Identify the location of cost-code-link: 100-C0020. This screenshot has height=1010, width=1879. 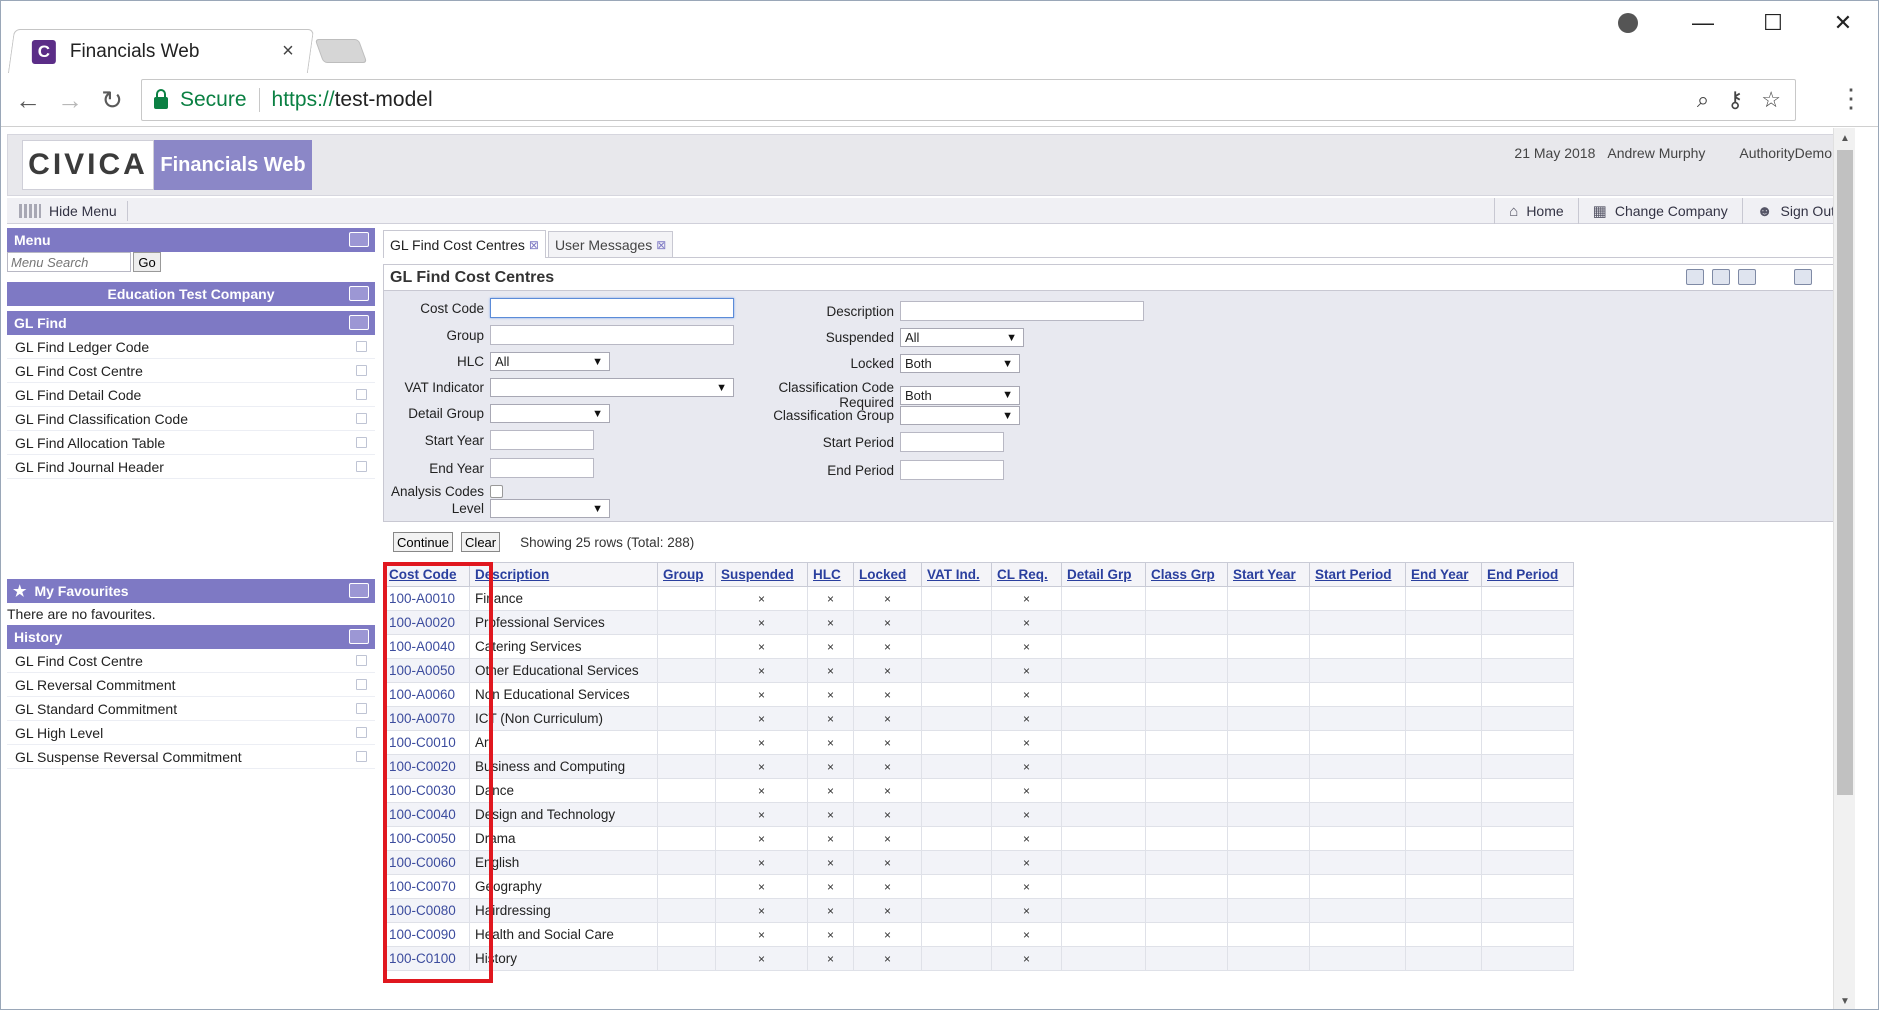
(426, 766).